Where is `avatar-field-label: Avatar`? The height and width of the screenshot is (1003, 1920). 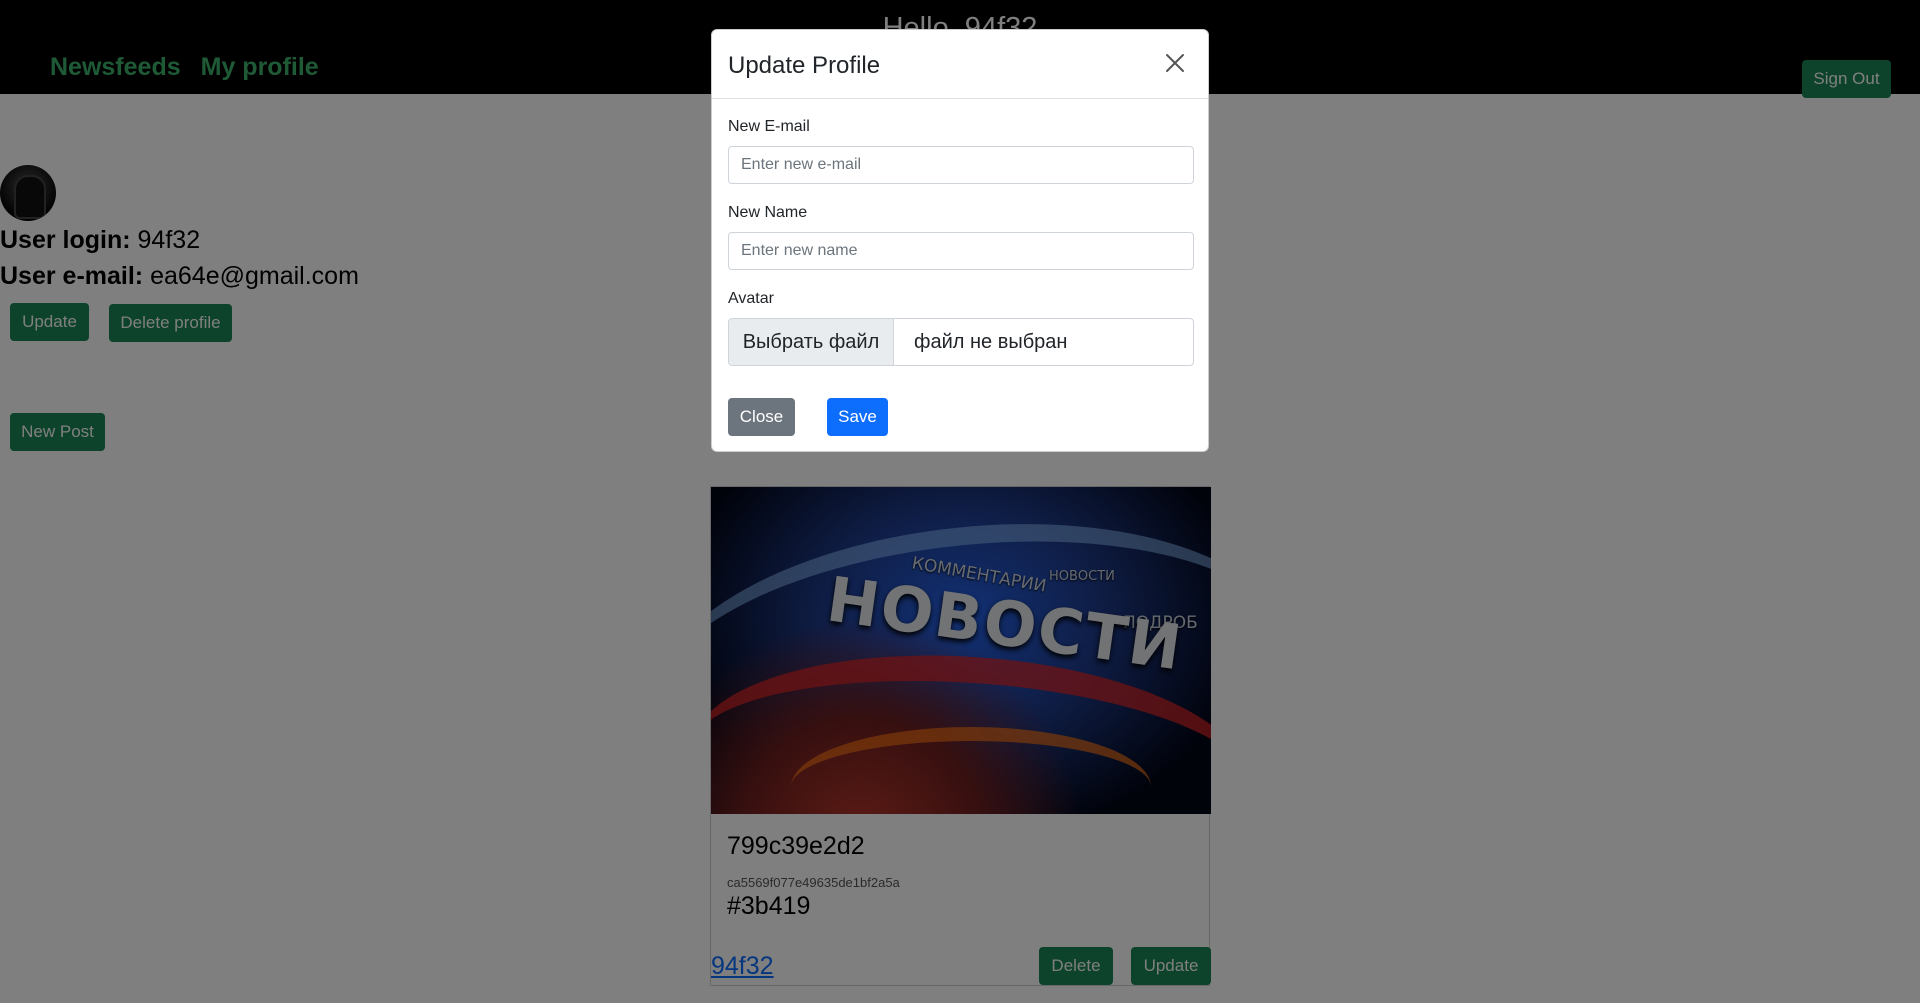
avatar-field-label: Avatar is located at coordinates (751, 298).